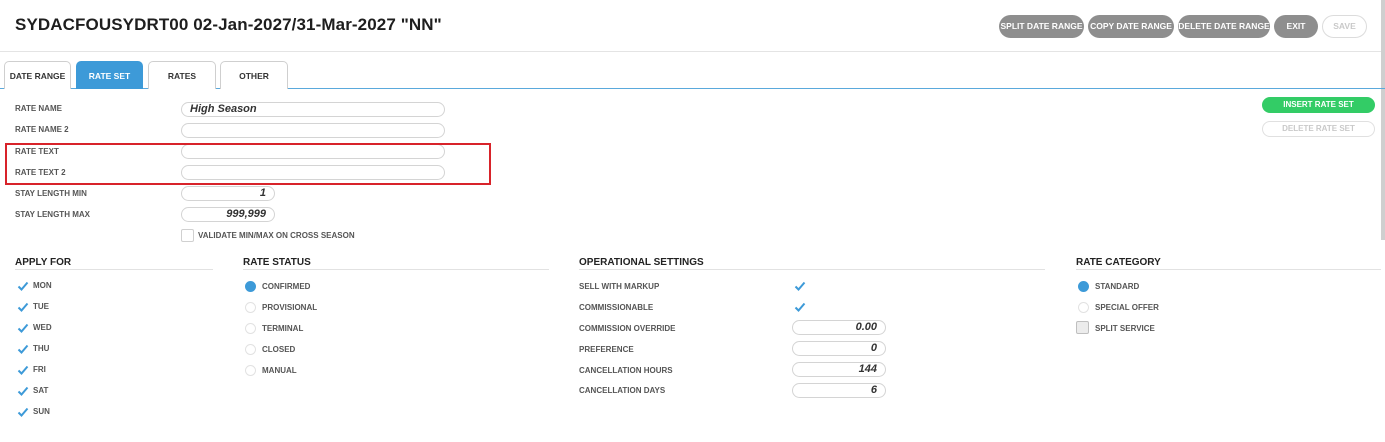 The height and width of the screenshot is (442, 1385). I want to click on category-label-standard: STANDARD, so click(1117, 286).